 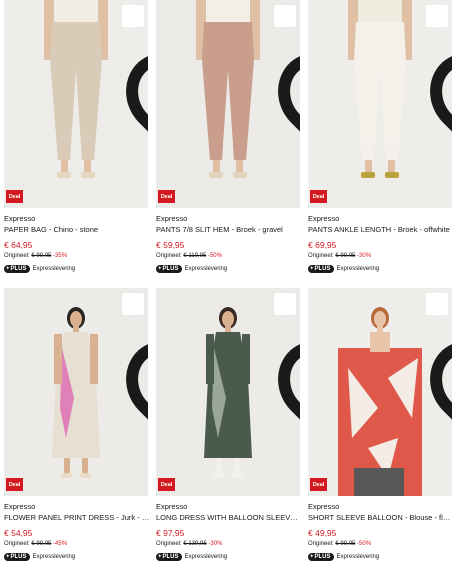 What do you see at coordinates (77, 229) in the screenshot?
I see `product-title: PAPER BAG - Chino - stone` at bounding box center [77, 229].